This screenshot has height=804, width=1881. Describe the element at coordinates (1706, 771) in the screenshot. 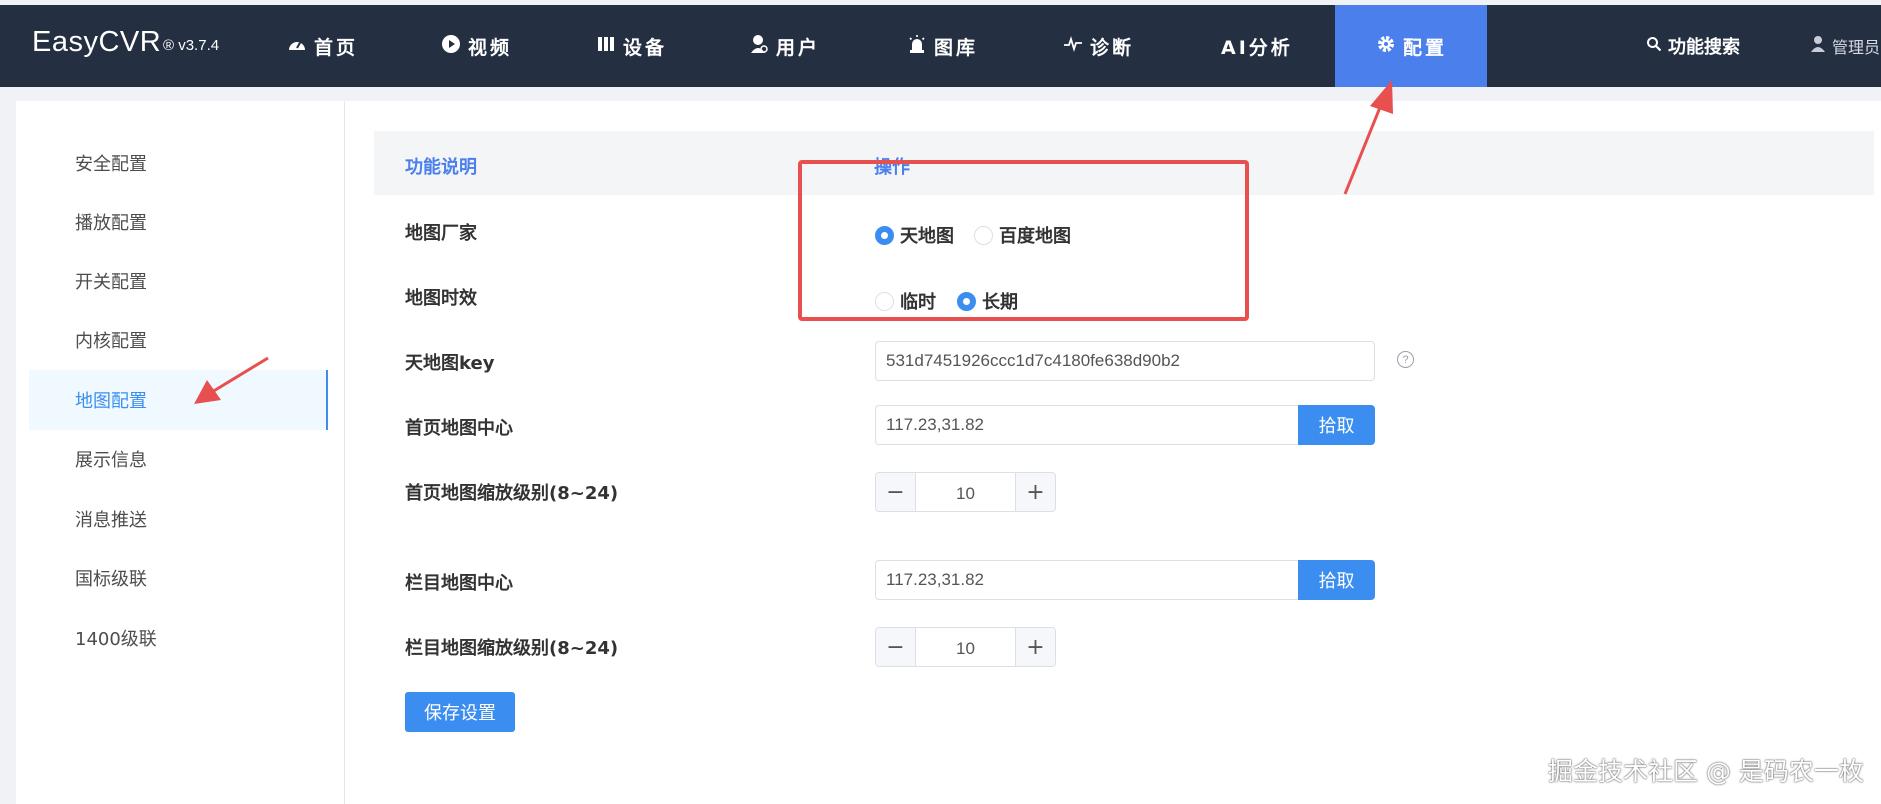

I see `watermark: 掘金技术社区 @ 是码农一枚` at that location.